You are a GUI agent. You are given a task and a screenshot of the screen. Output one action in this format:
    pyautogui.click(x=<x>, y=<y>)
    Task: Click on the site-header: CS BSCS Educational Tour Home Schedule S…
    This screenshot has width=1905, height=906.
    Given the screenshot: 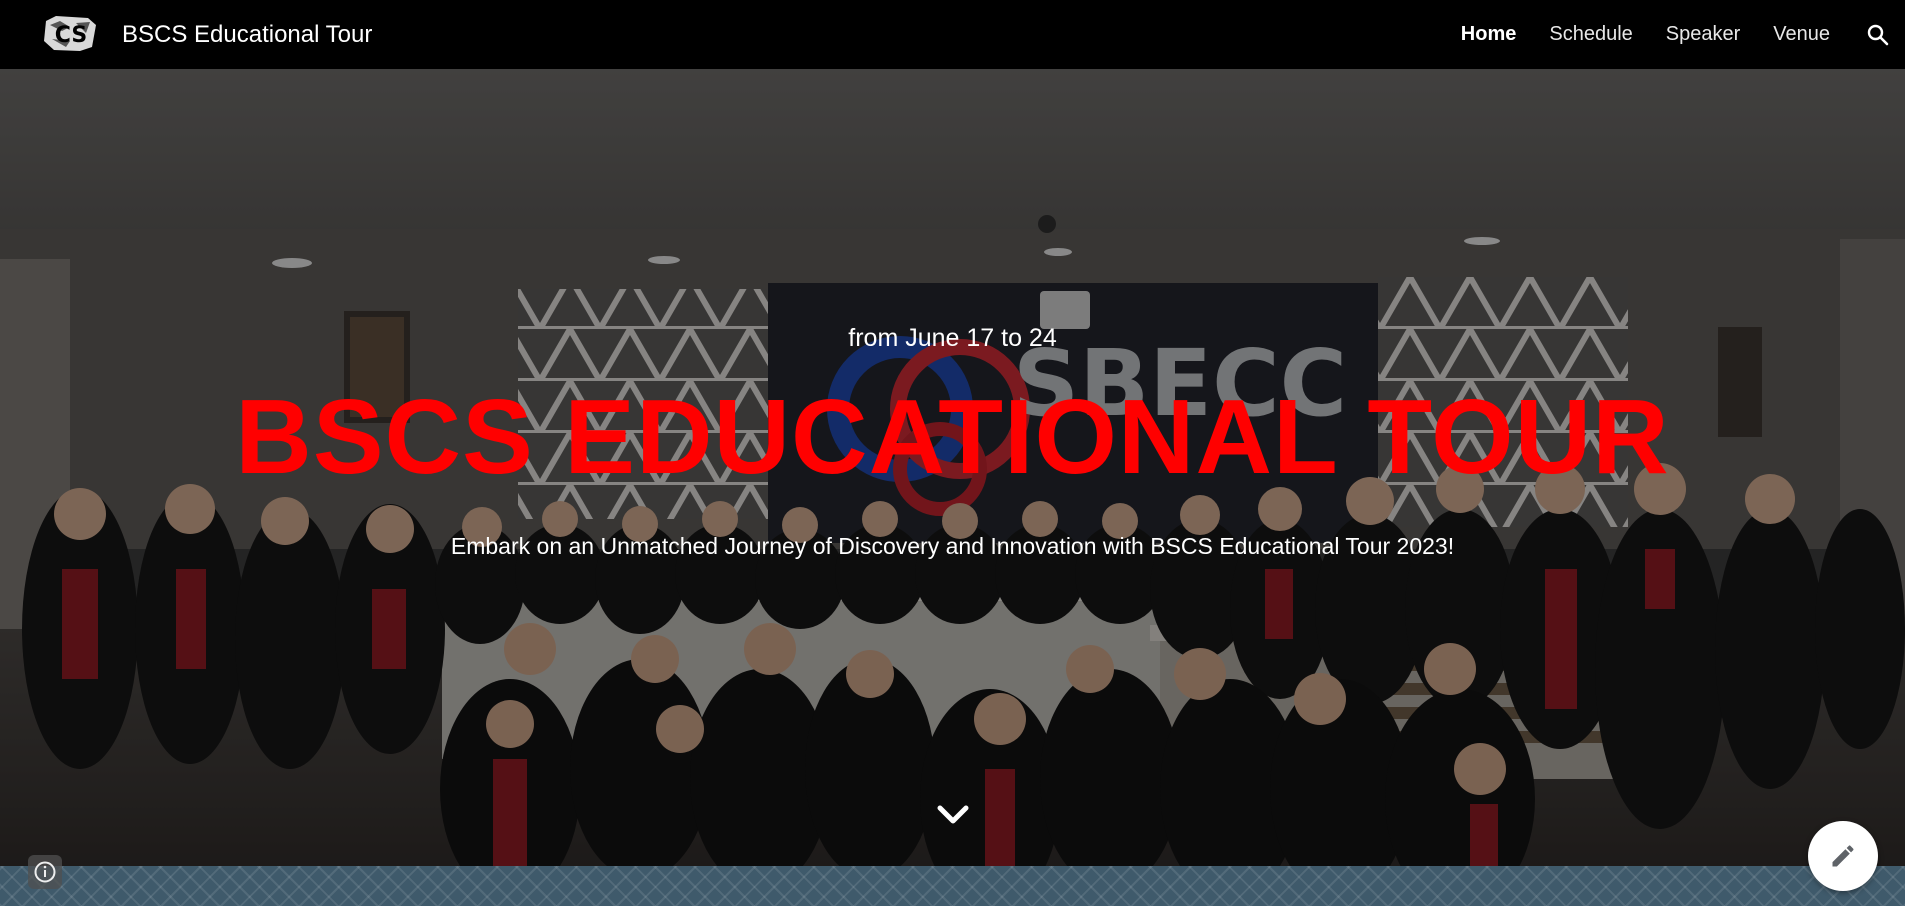 What is the action you would take?
    pyautogui.click(x=952, y=34)
    